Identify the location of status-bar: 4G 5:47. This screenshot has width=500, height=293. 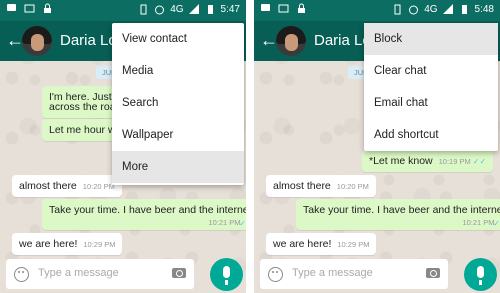
(123, 10).